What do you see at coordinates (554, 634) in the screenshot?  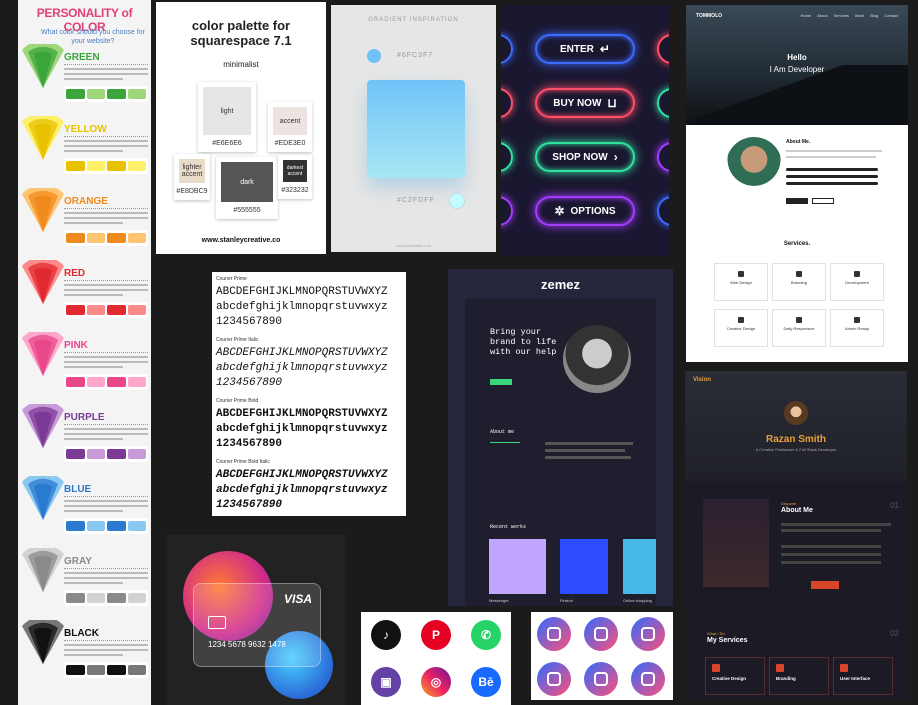 I see `globe-icon` at bounding box center [554, 634].